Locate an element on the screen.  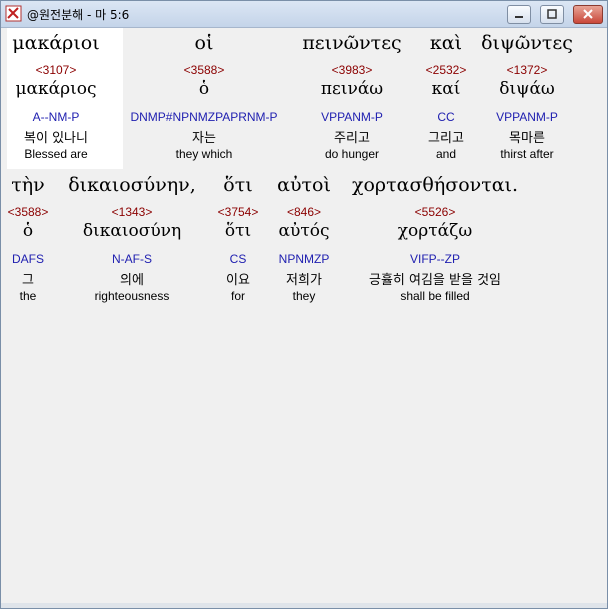
lemma-word: χορτάζω is located at coordinates (435, 231).